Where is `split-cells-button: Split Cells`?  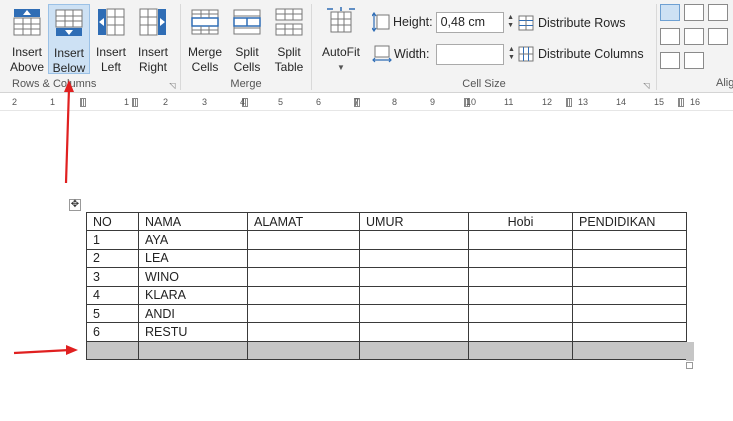
split-cells-button: Split Cells is located at coordinates (247, 39).